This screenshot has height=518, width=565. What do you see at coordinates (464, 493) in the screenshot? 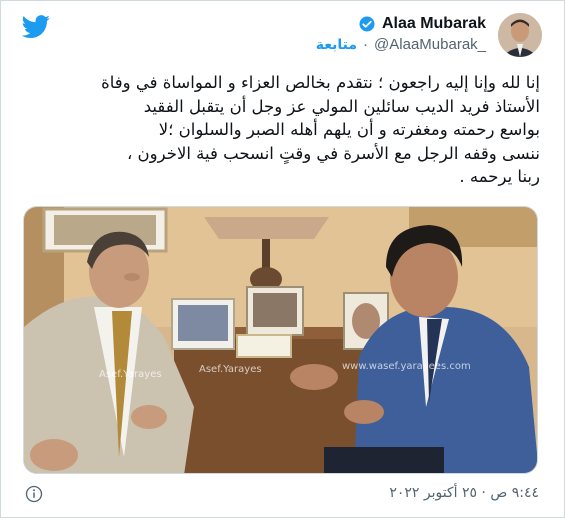
I see `tweet-timestamp: ٩:٤٤ ص · ٢٥ أكتوبر ٢٠٢٢` at bounding box center [464, 493].